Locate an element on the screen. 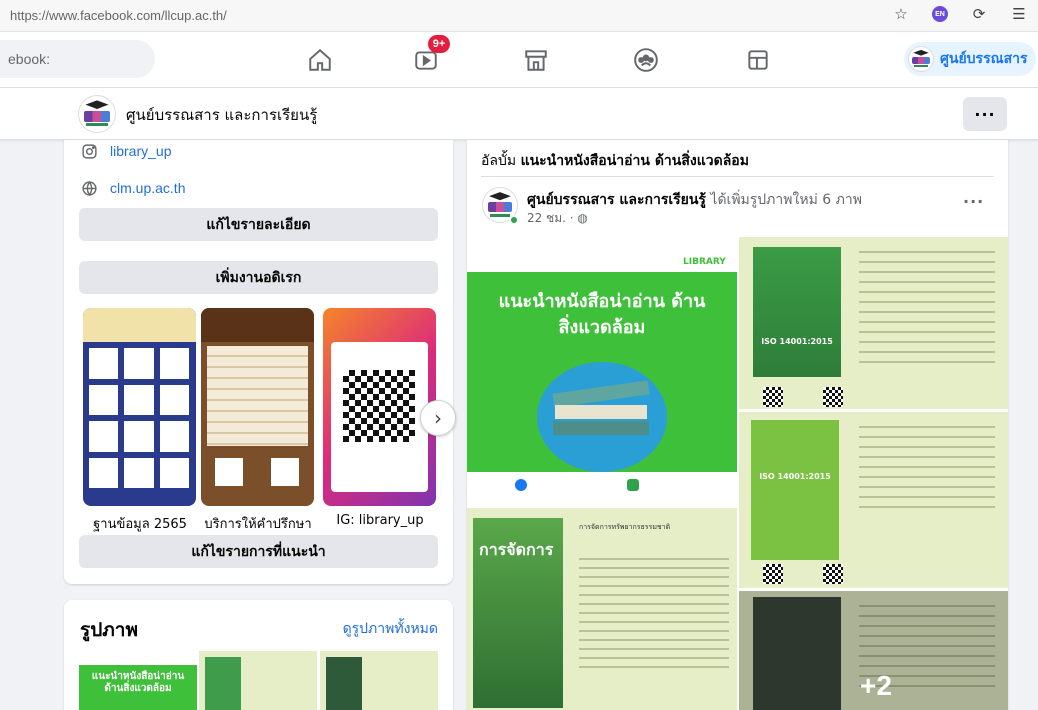  page-header: ศูนย์บรรณสาร และการเรียนรู้ ··· is located at coordinates (519, 114).